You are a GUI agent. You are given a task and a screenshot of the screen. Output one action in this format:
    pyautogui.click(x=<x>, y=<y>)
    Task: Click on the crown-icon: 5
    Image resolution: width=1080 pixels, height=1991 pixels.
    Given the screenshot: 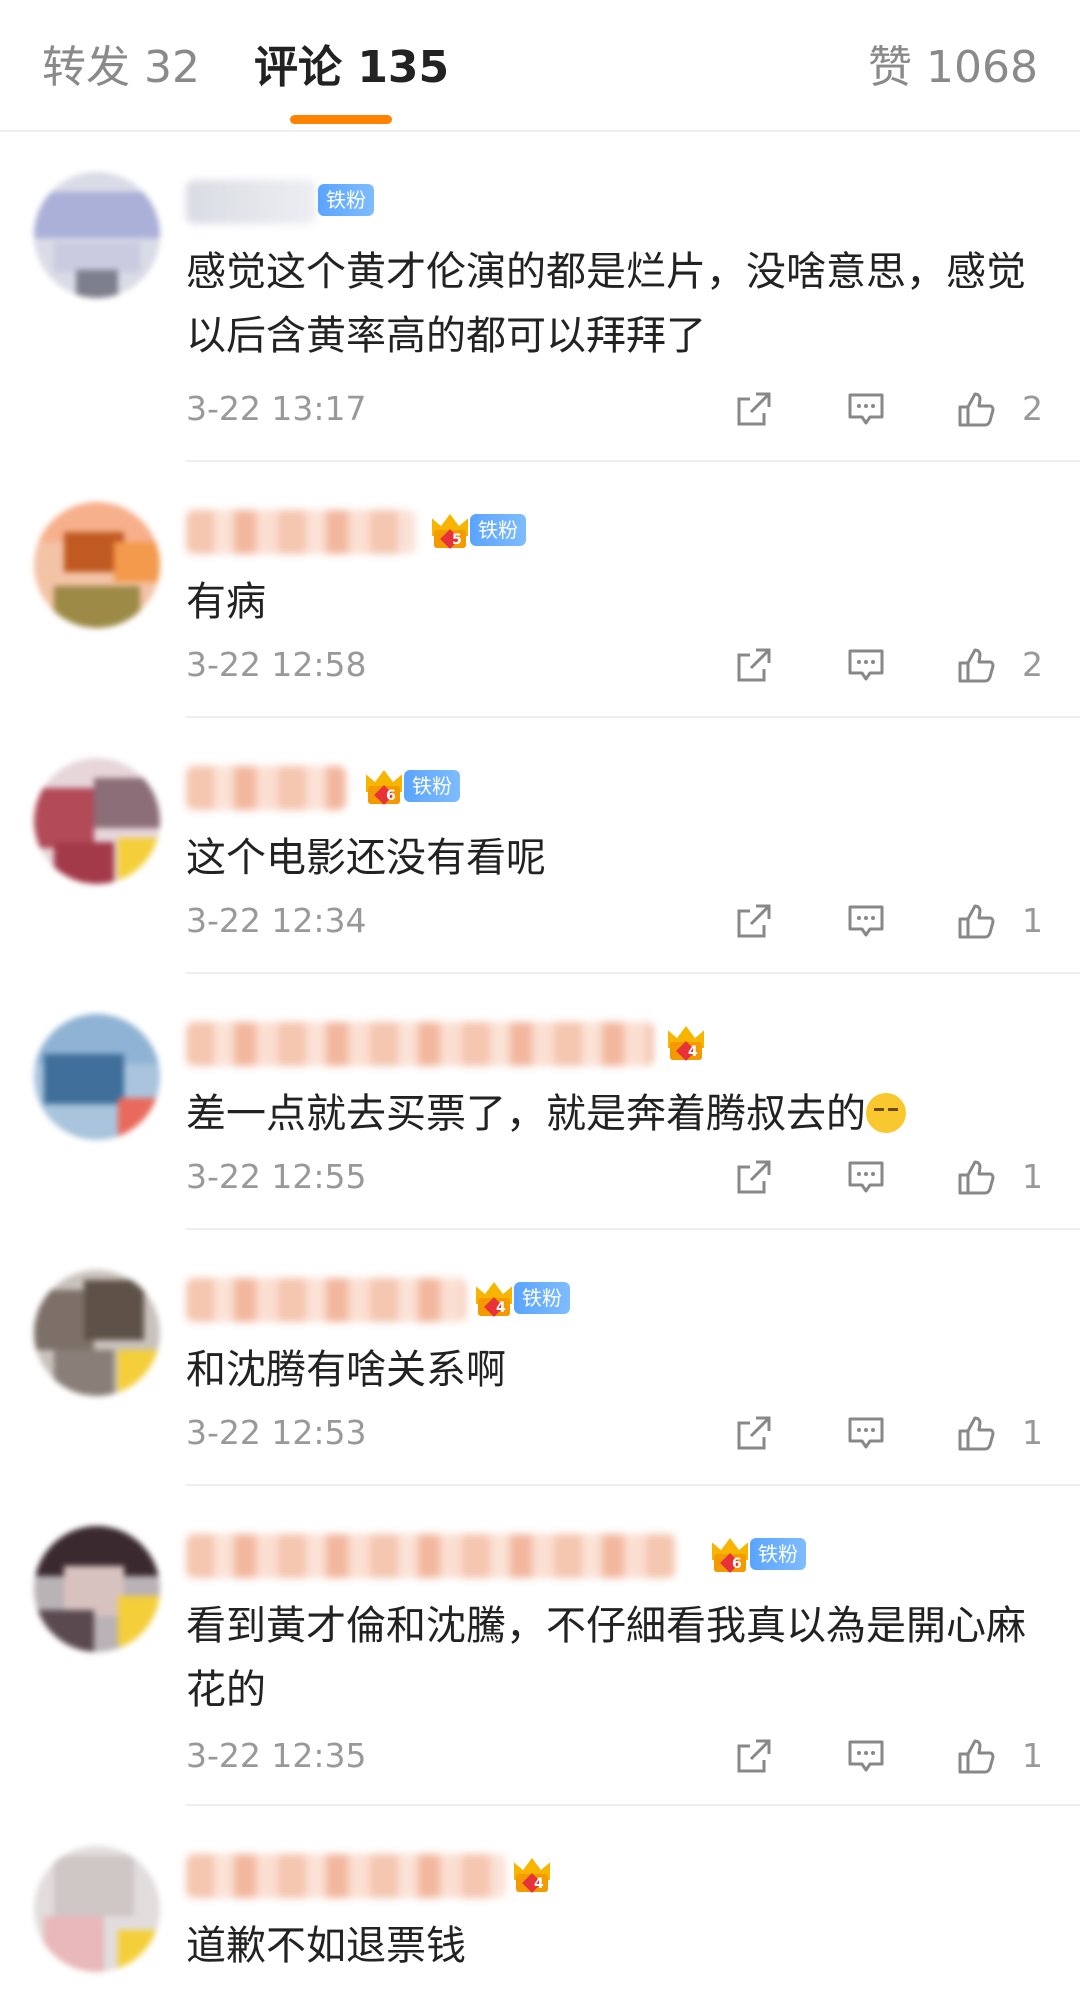 What is the action you would take?
    pyautogui.click(x=450, y=530)
    